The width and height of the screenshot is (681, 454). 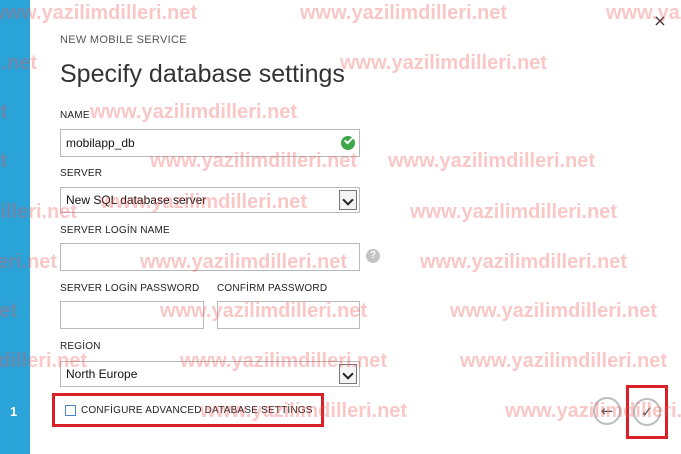 What do you see at coordinates (115, 230) in the screenshot?
I see `server-login-name-label: SERVER LOGİN NAME` at bounding box center [115, 230].